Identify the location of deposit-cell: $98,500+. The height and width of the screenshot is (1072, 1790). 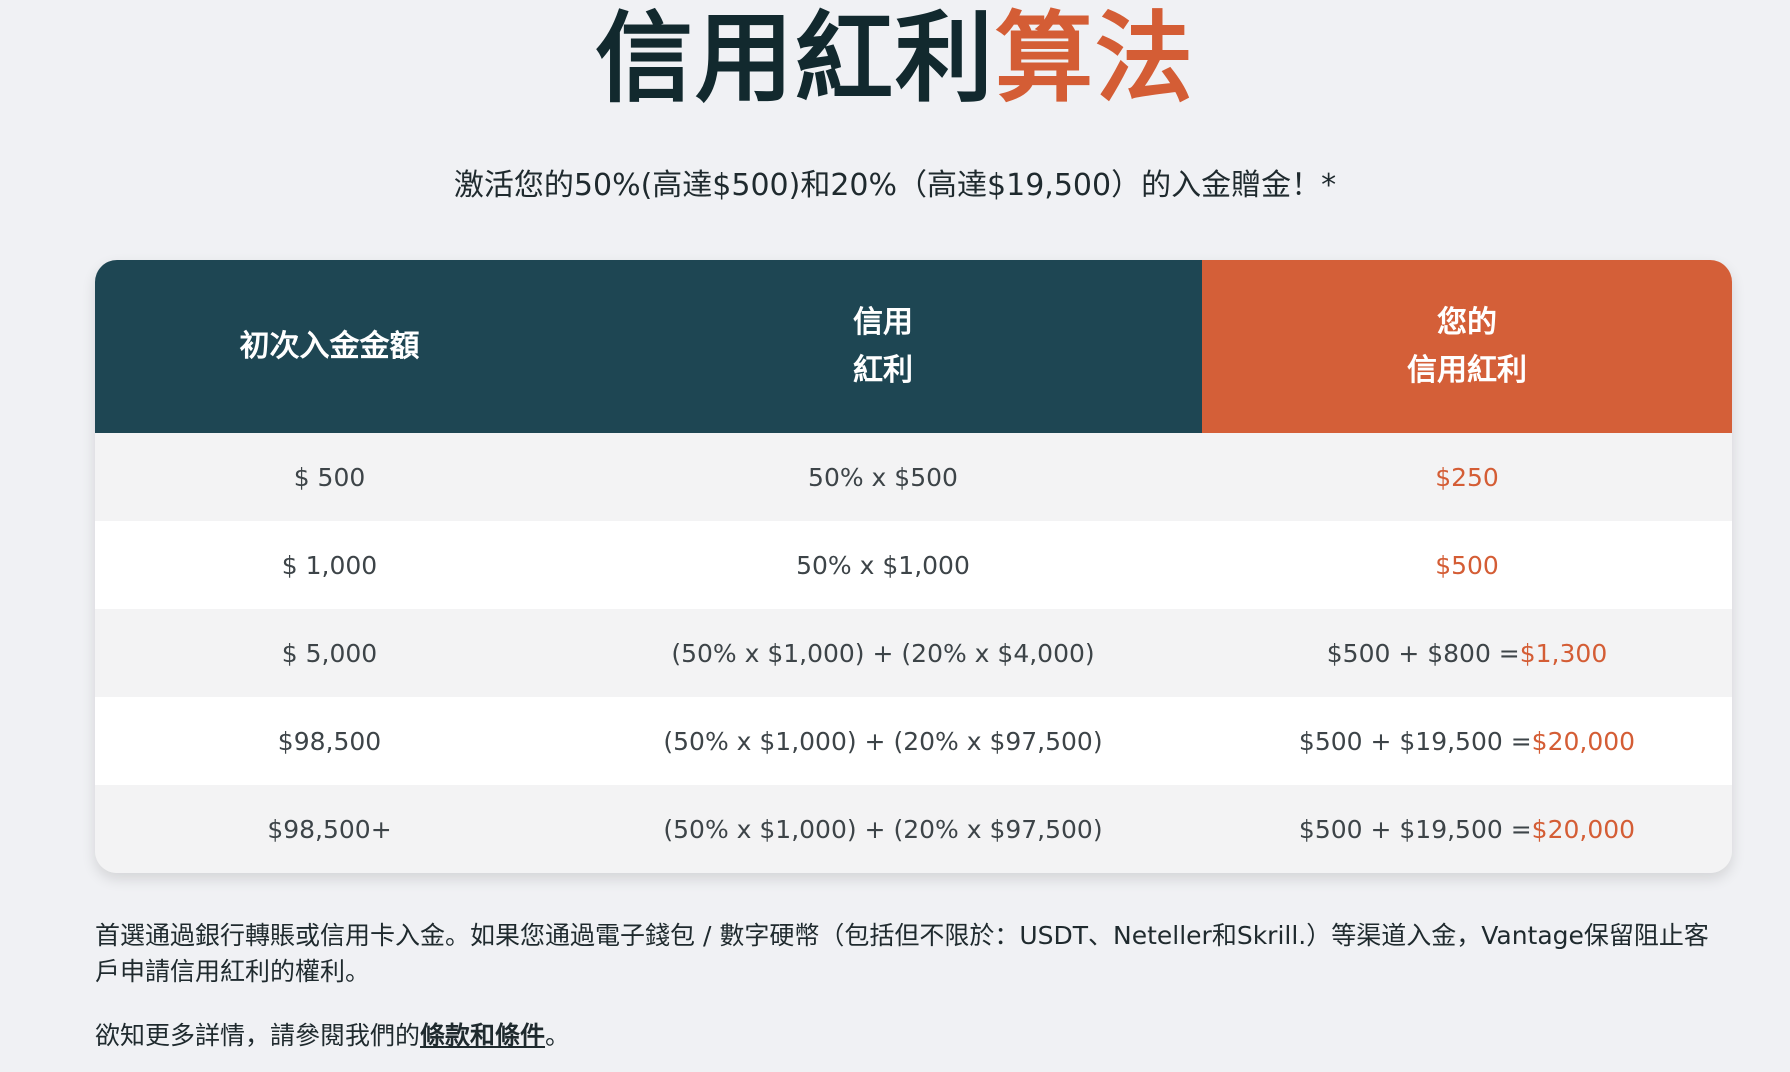
(329, 829).